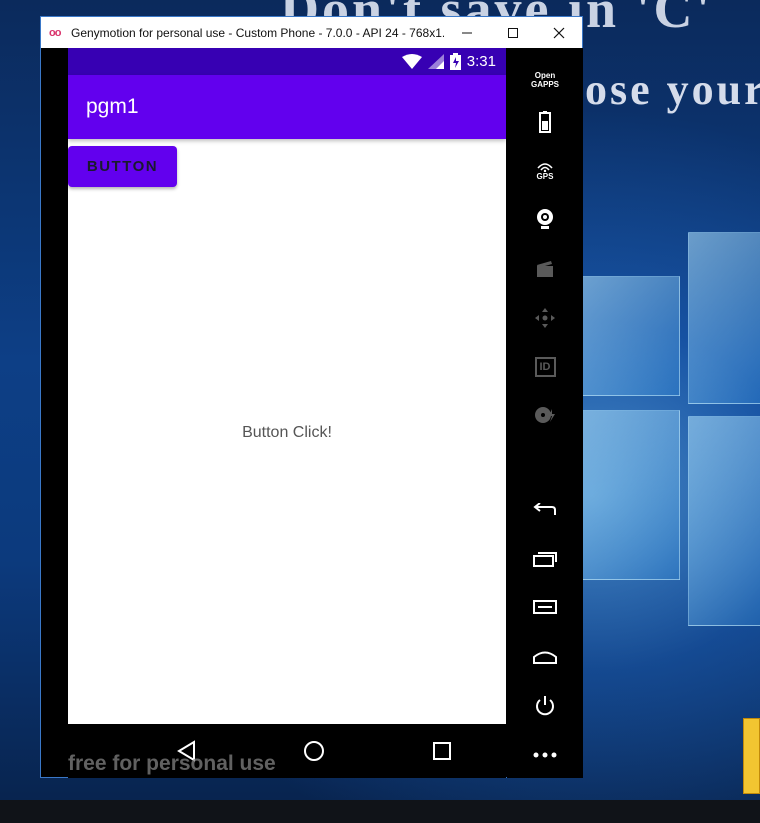 The image size is (760, 823). Describe the element at coordinates (545, 176) in the screenshot. I see `gps-label: GPS` at that location.